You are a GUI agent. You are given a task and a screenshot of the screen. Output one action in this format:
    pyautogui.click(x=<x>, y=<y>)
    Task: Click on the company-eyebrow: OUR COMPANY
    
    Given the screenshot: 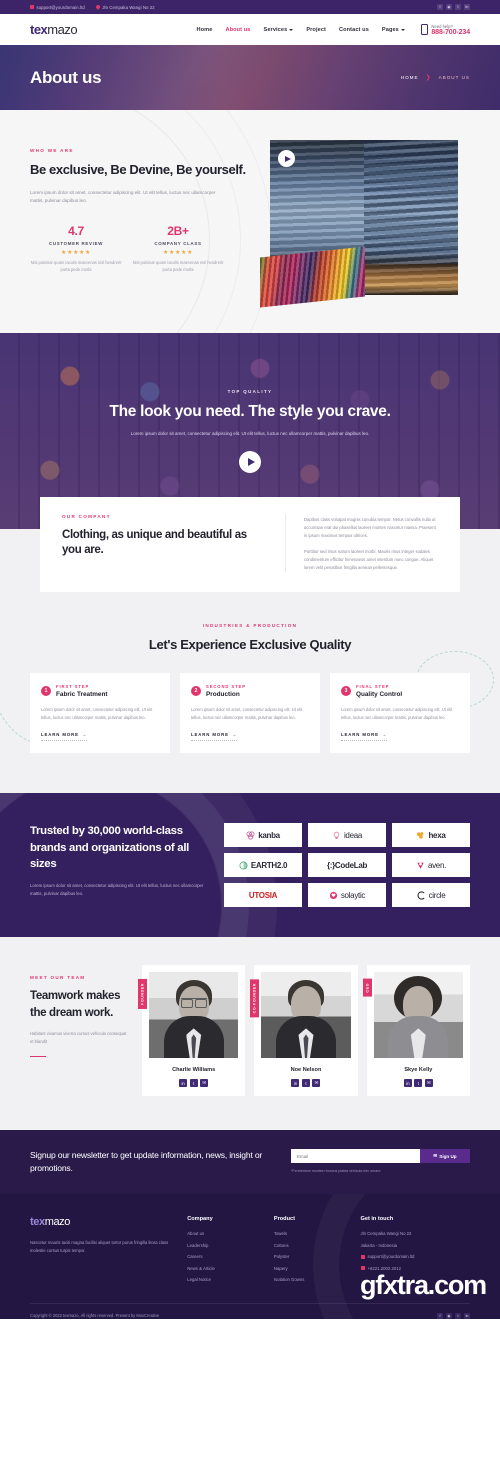 What is the action you would take?
    pyautogui.click(x=86, y=516)
    